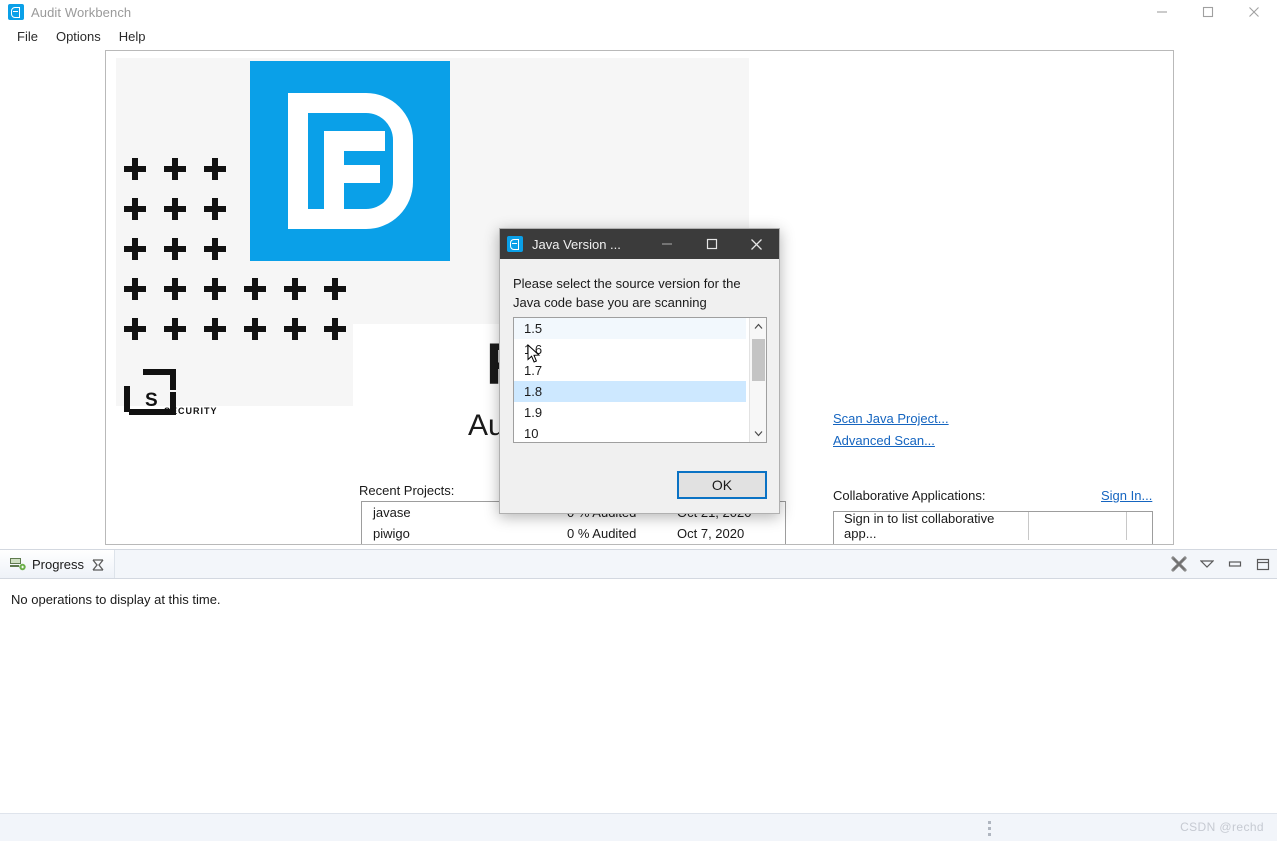 This screenshot has width=1277, height=841. What do you see at coordinates (1162, 12) in the screenshot?
I see `minimize-button` at bounding box center [1162, 12].